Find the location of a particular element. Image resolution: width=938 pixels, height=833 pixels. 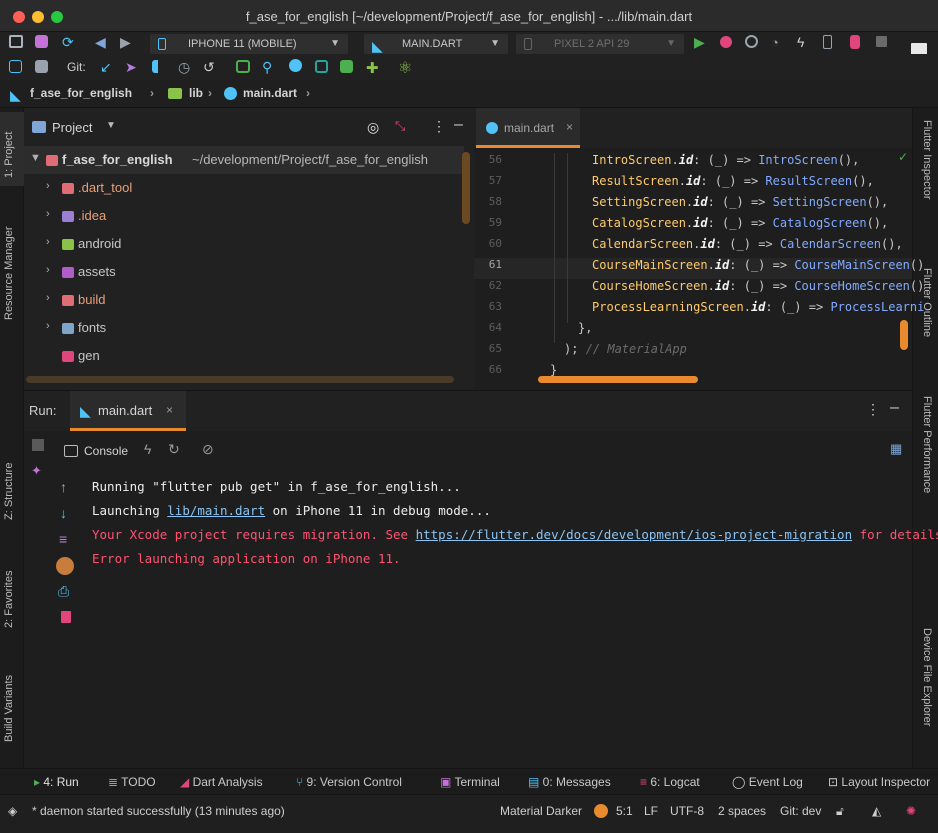

tool-event-log: ◯ Event Log is located at coordinates (767, 782).